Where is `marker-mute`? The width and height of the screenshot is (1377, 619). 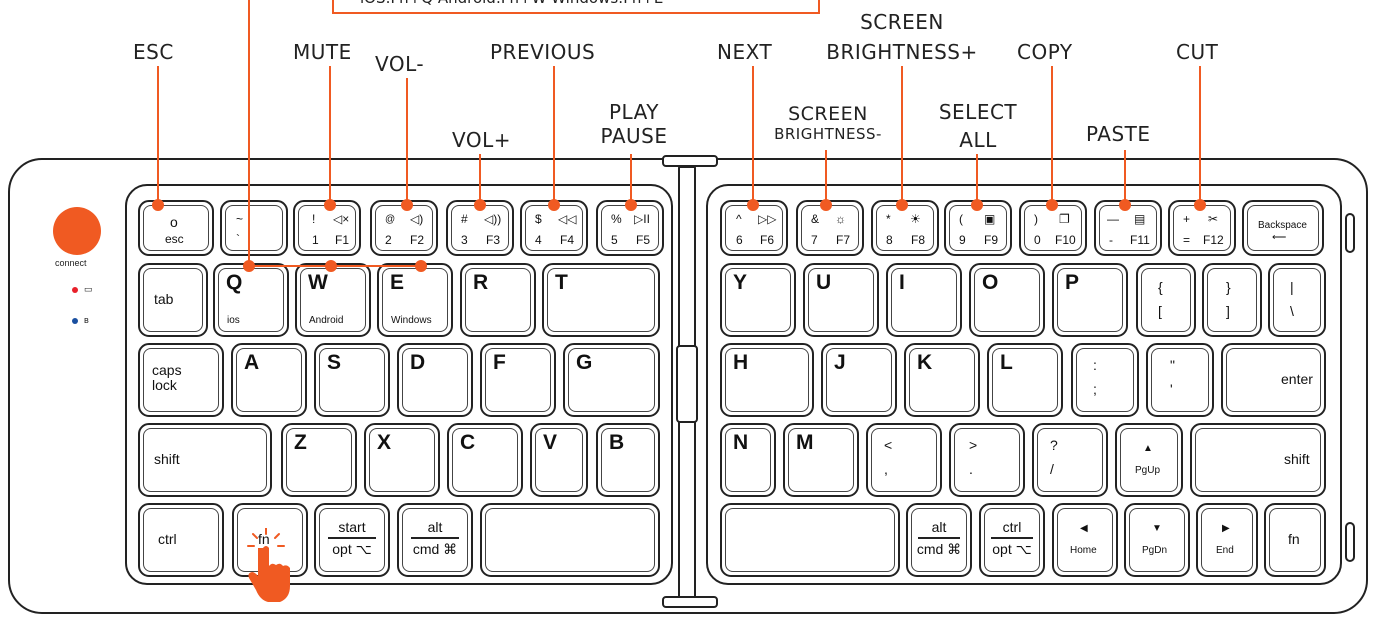
marker-mute is located at coordinates (330, 205).